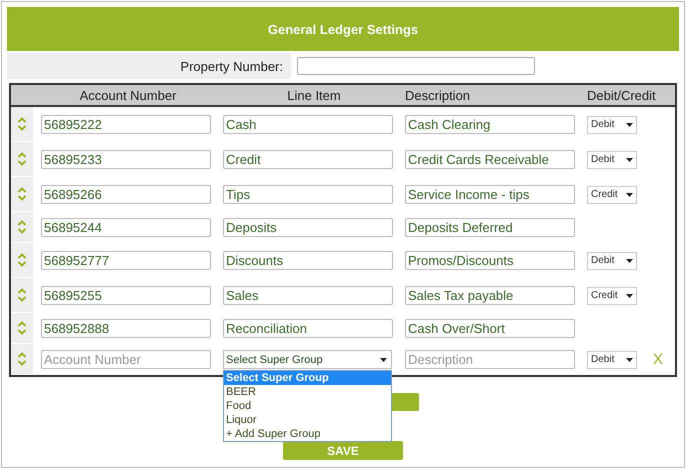 Image resolution: width=688 pixels, height=471 pixels. I want to click on property-number-field, so click(416, 66).